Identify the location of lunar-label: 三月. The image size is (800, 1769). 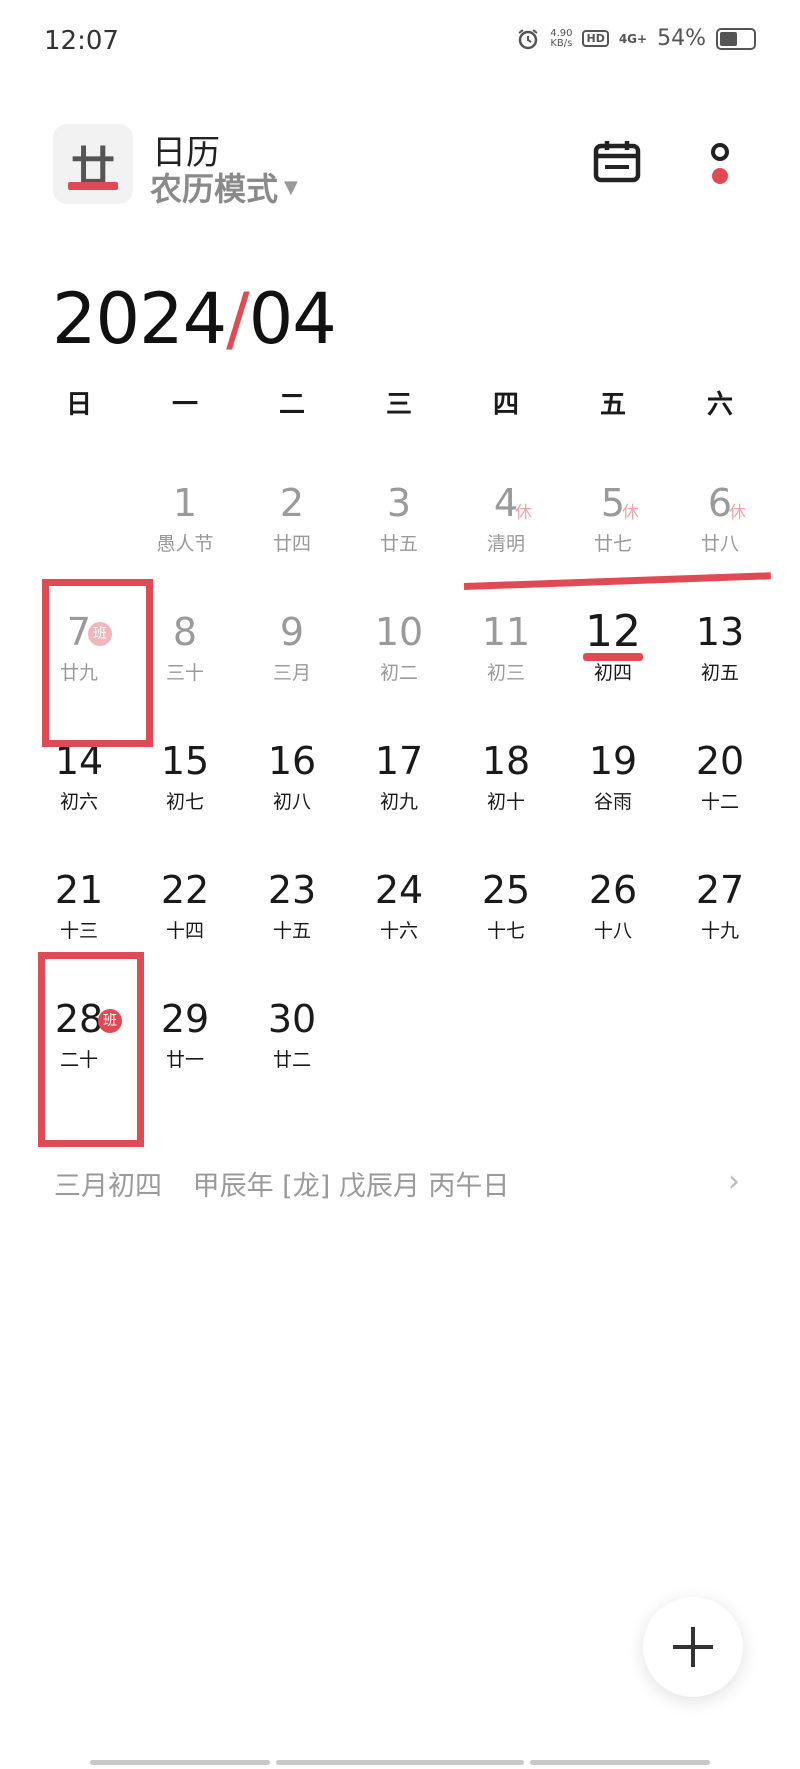
(291, 673).